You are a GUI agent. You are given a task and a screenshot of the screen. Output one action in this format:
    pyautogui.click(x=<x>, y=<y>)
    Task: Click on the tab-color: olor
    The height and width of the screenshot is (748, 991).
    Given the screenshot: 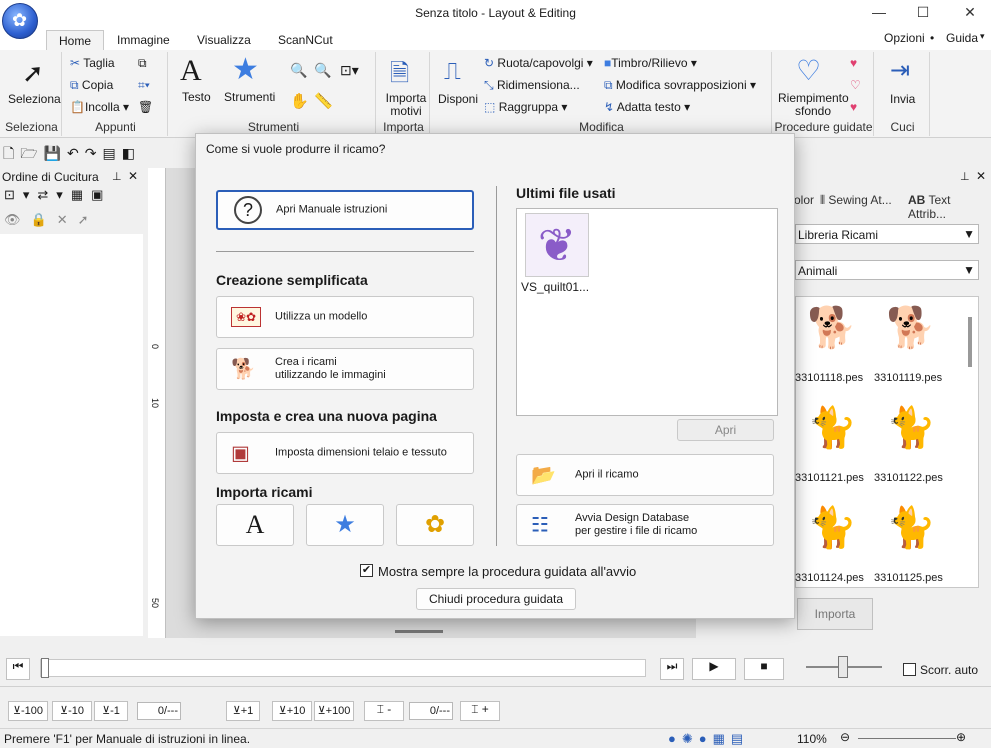 What is the action you would take?
    pyautogui.click(x=804, y=200)
    